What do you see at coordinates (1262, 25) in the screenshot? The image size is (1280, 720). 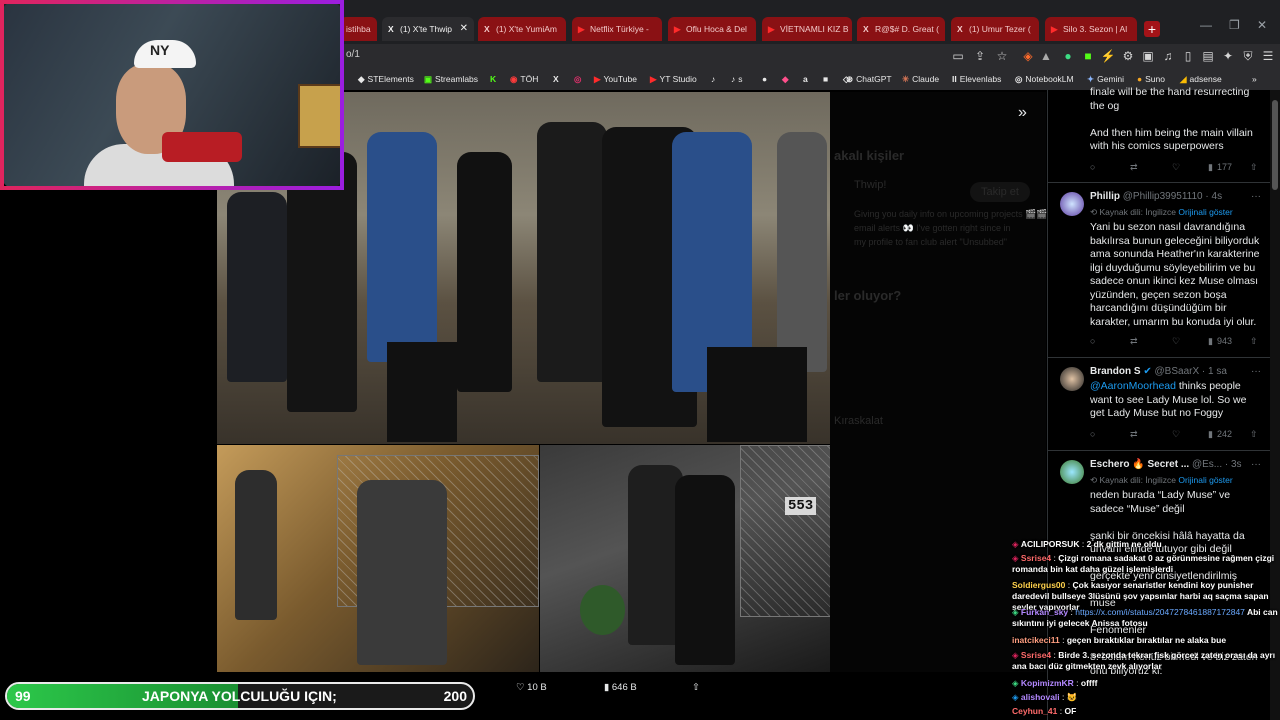 I see `close-window-icon: ✕` at bounding box center [1262, 25].